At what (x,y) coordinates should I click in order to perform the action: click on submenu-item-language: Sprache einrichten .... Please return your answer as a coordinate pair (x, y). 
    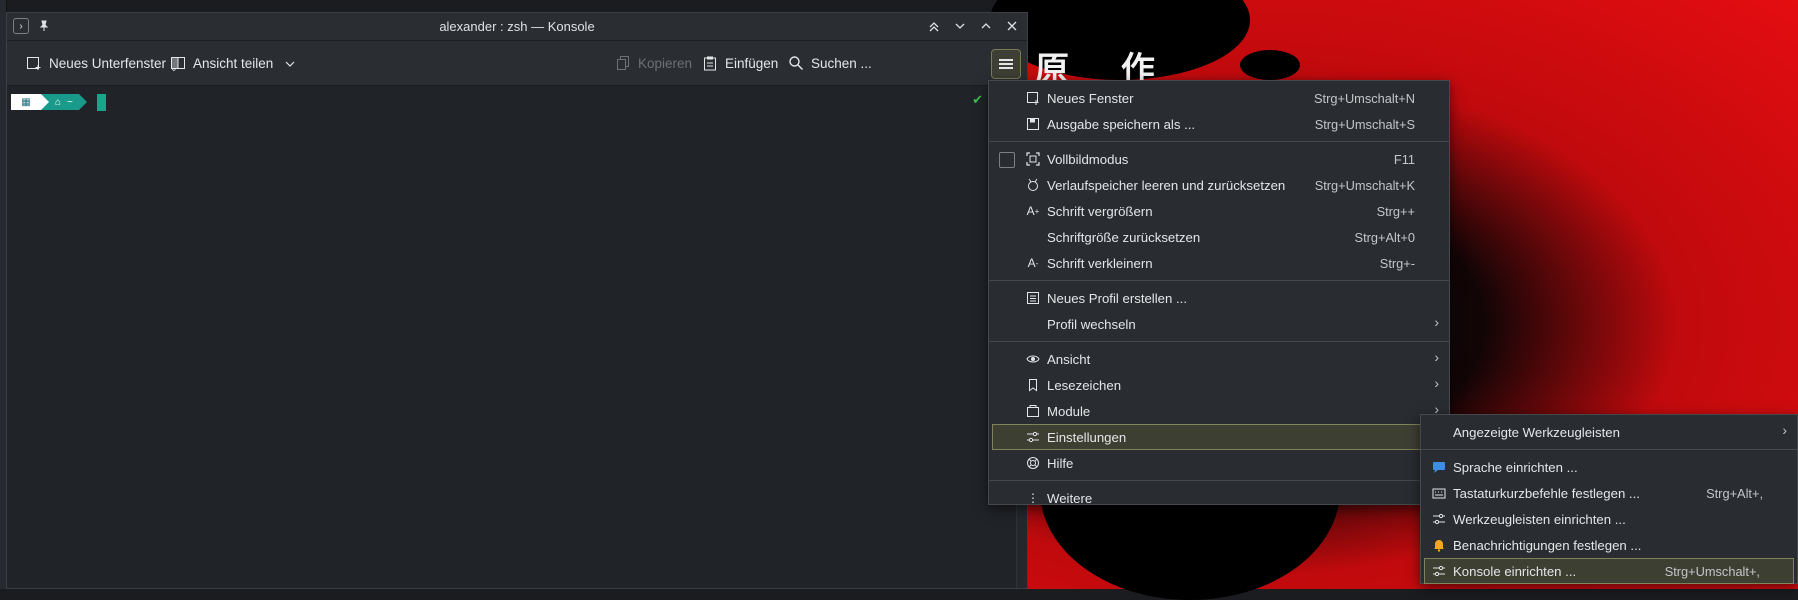
    Looking at the image, I should click on (1609, 467).